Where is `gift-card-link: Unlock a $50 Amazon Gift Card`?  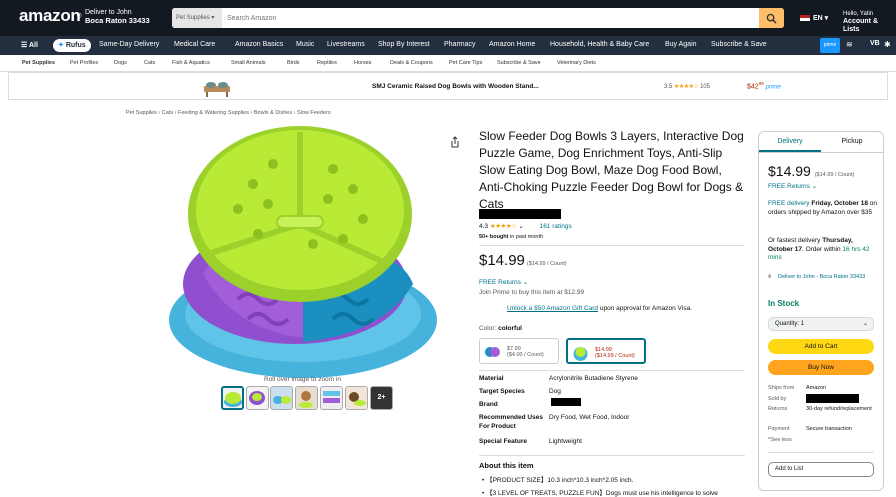 gift-card-link: Unlock a $50 Amazon Gift Card is located at coordinates (552, 308).